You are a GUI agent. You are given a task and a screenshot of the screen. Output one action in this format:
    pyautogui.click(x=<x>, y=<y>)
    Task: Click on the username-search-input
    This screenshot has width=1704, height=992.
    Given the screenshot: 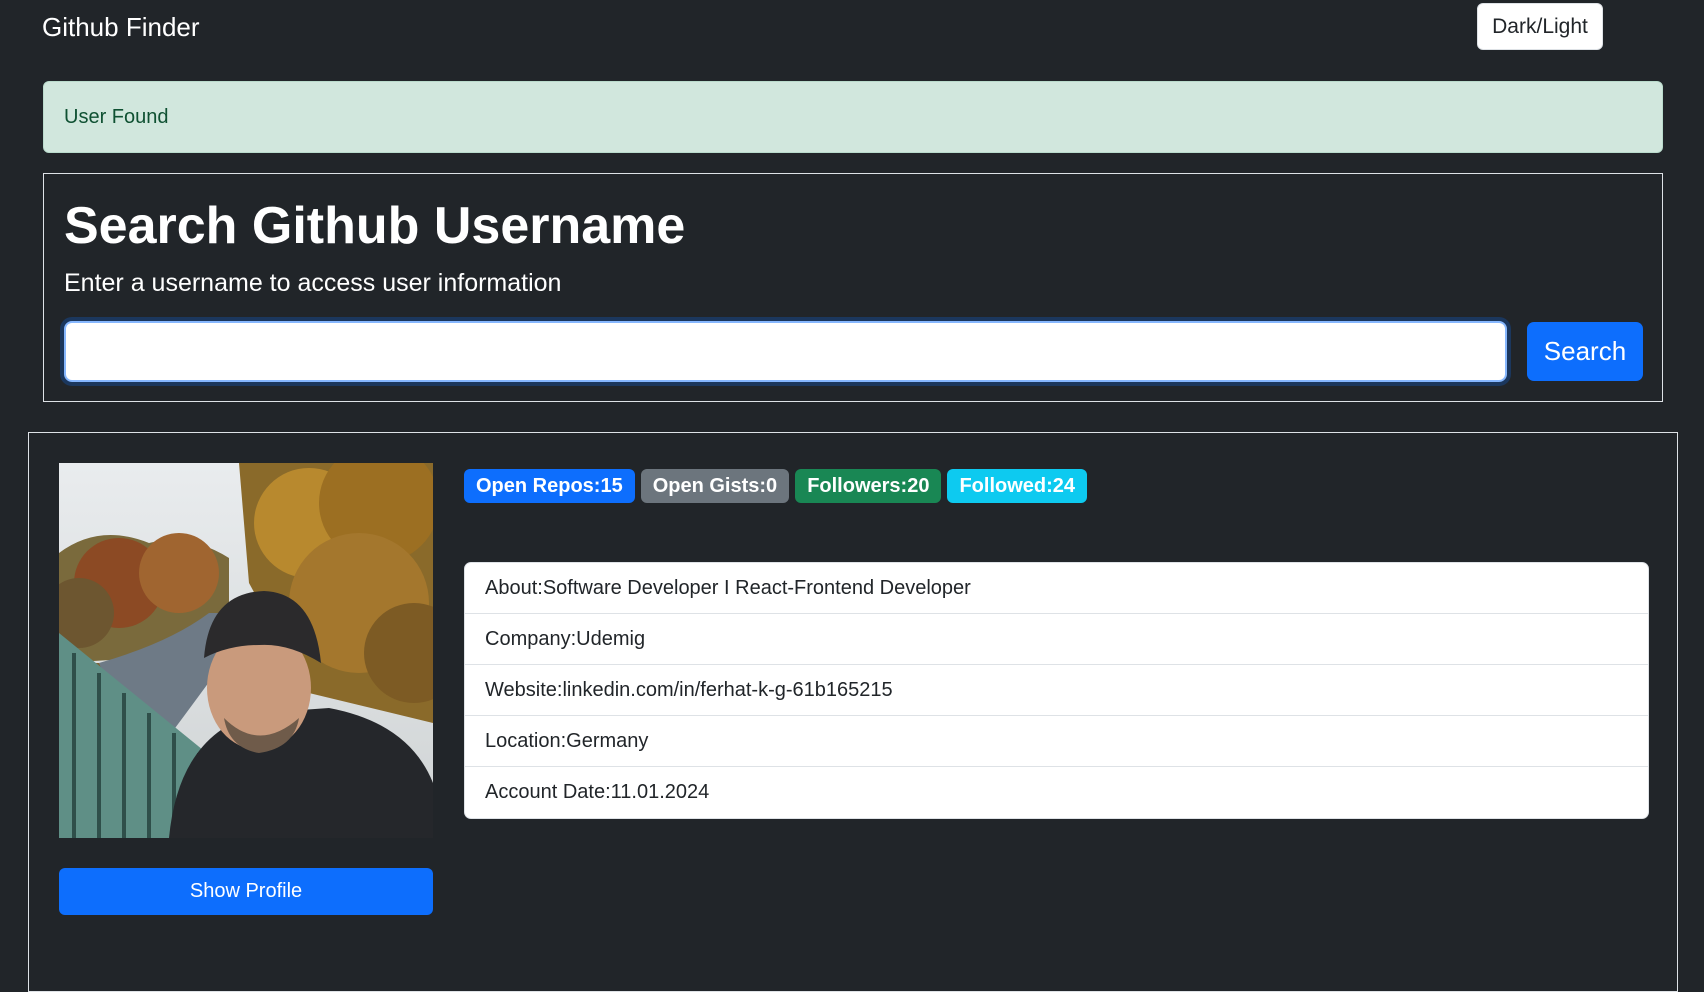 What is the action you would take?
    pyautogui.click(x=785, y=351)
    